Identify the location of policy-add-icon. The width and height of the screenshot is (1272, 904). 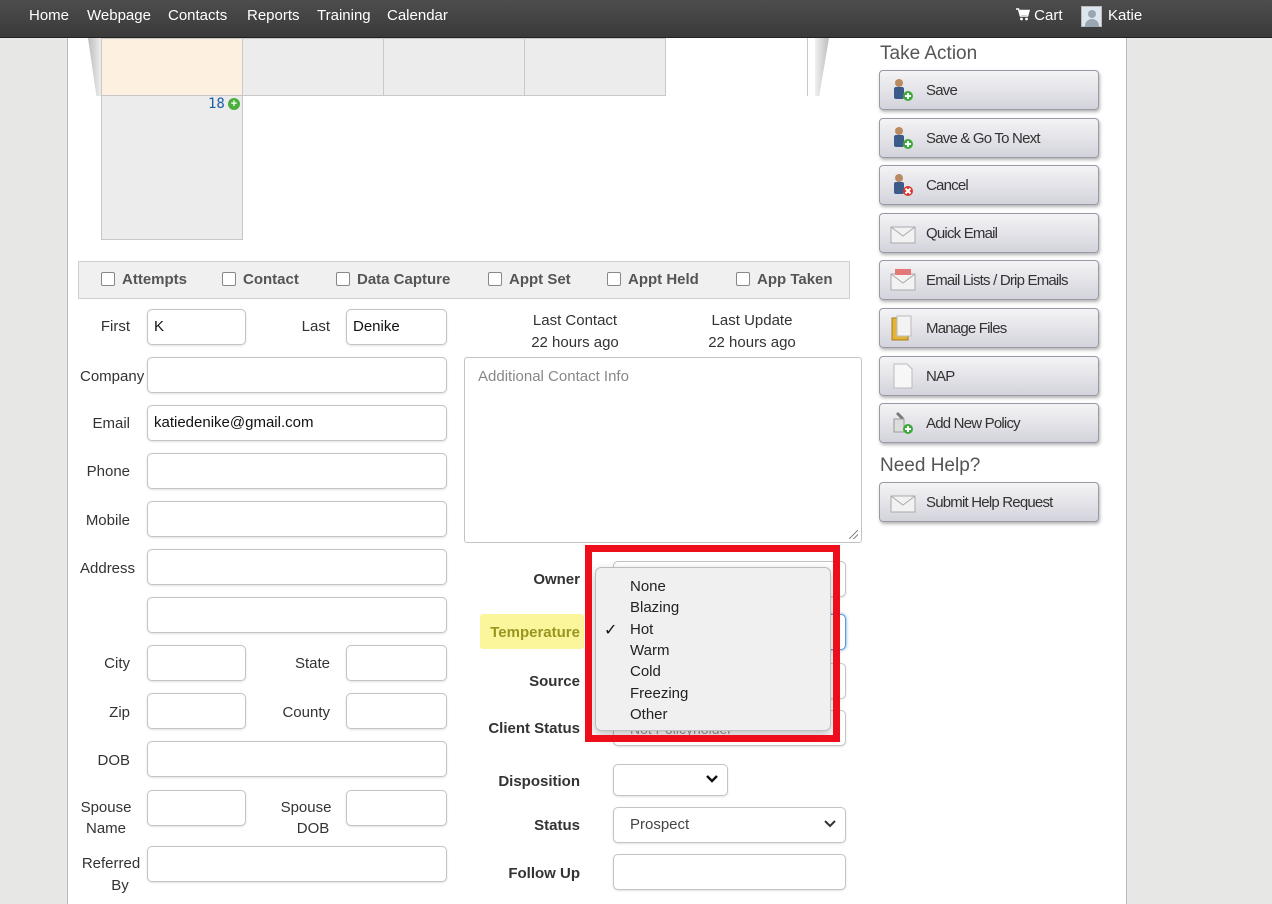
(903, 423).